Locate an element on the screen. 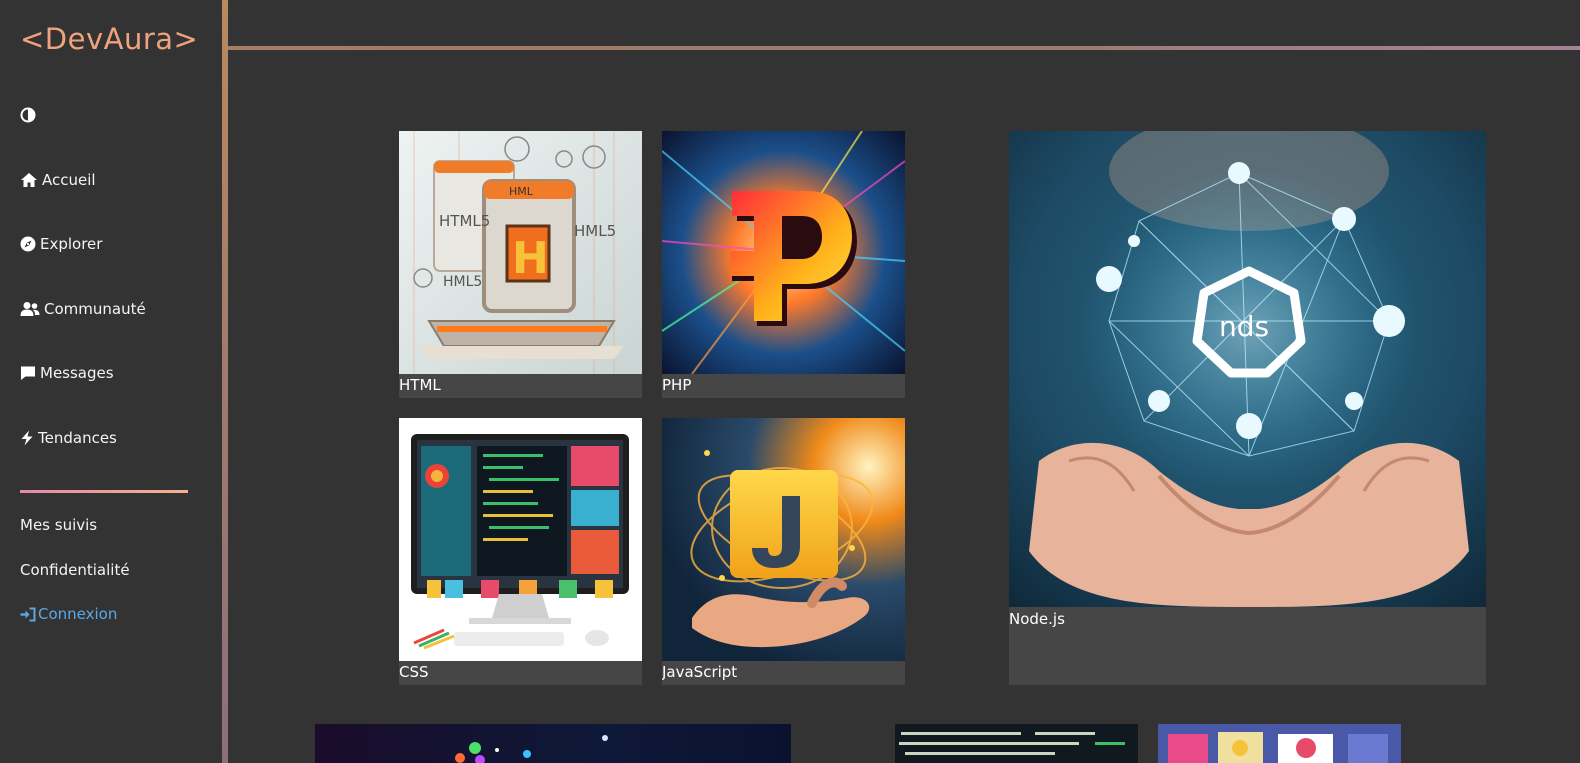  card-image-css is located at coordinates (520, 539).